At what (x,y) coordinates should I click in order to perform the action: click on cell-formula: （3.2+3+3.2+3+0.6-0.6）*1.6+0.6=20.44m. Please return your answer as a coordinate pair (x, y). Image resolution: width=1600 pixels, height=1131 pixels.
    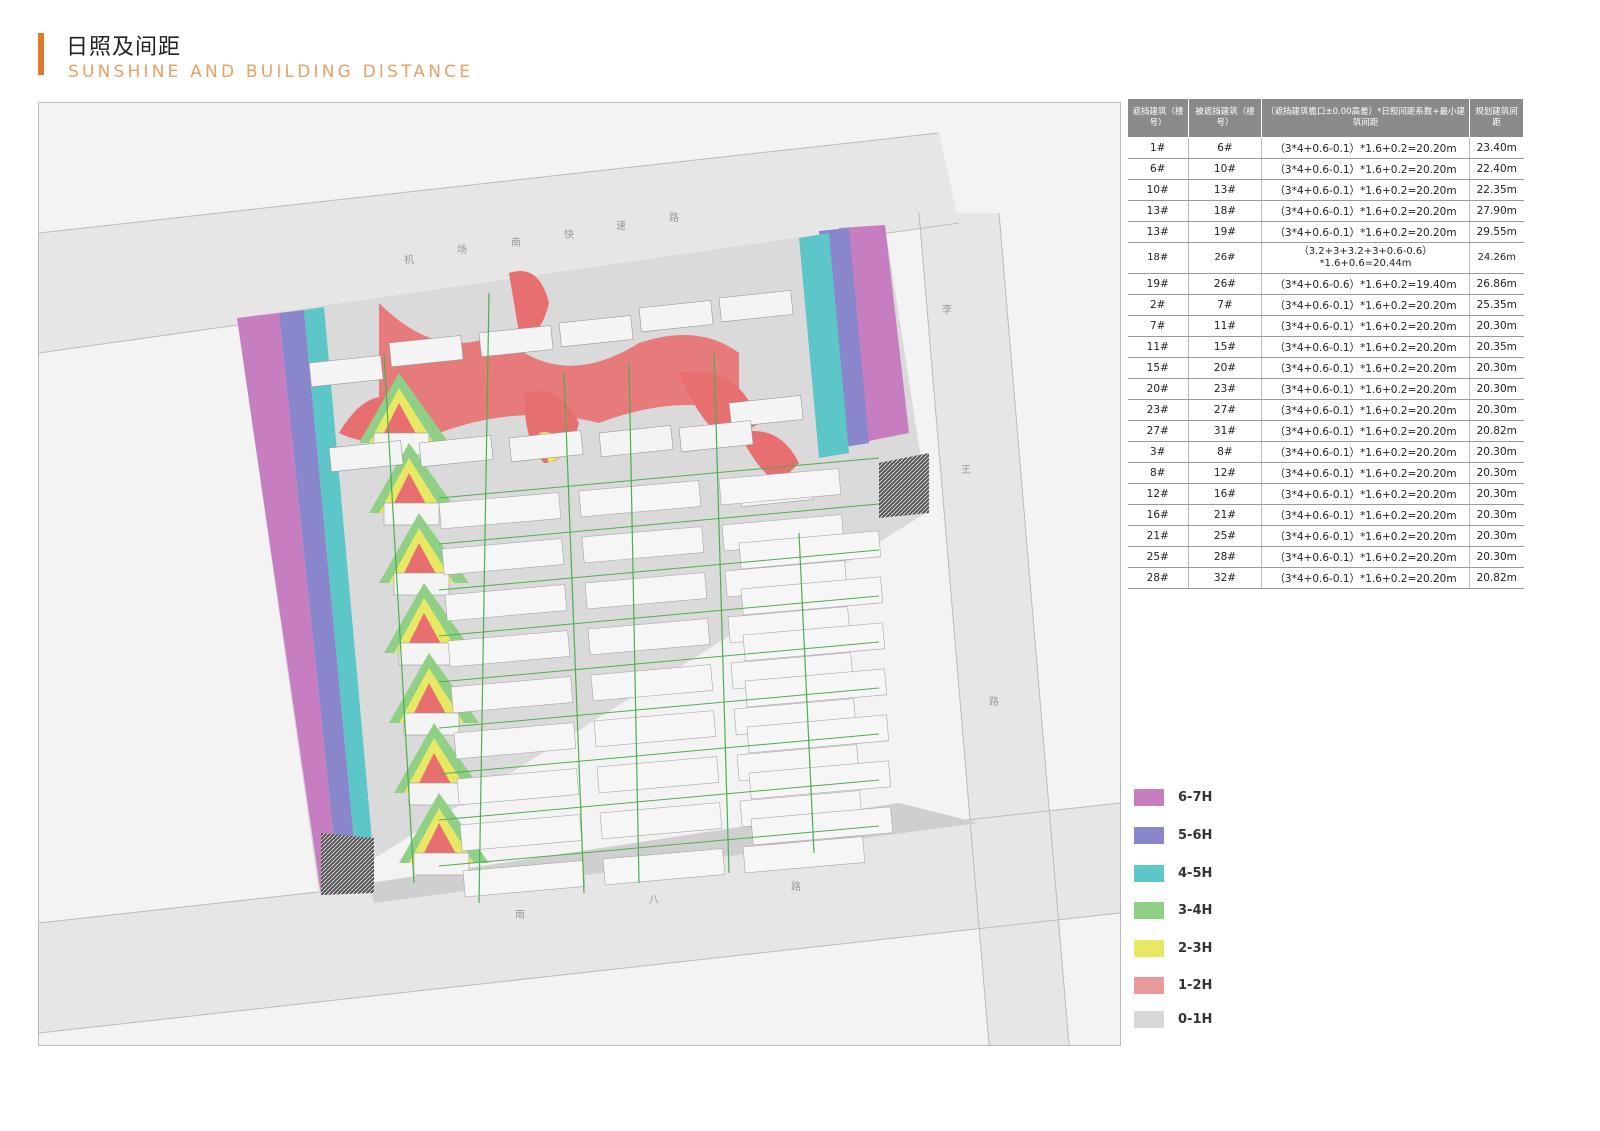
    Looking at the image, I should click on (1365, 258).